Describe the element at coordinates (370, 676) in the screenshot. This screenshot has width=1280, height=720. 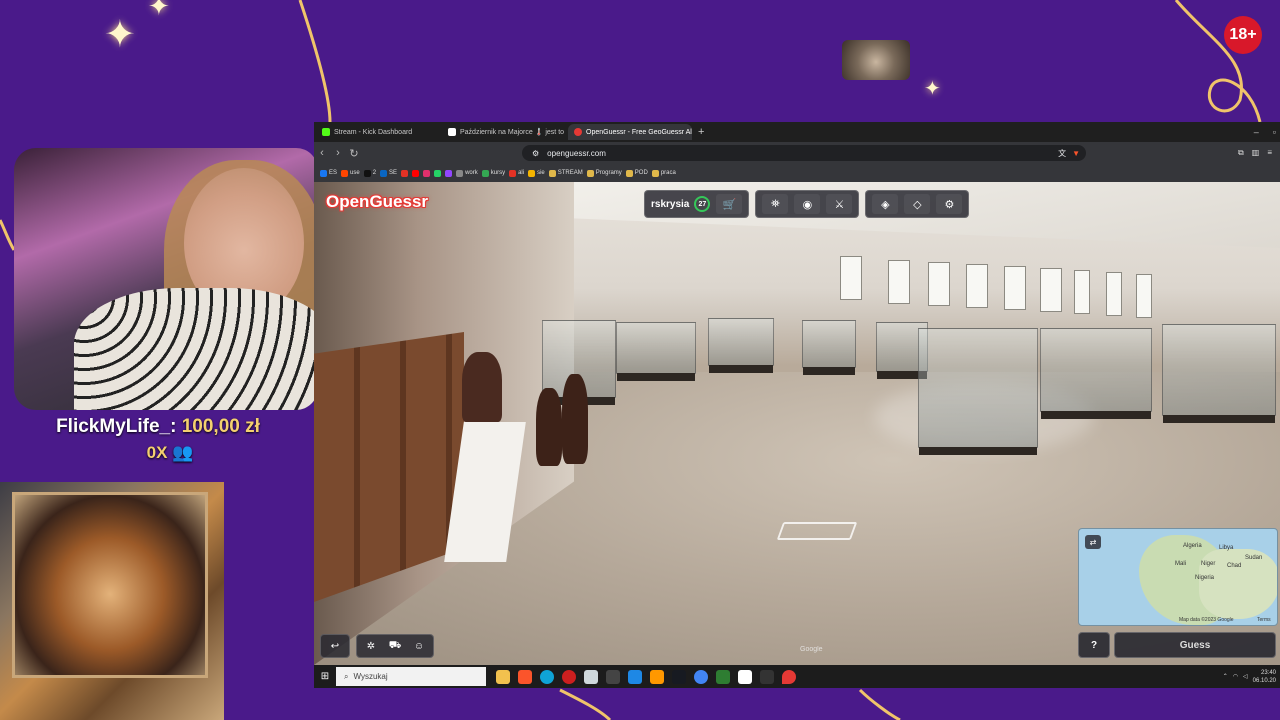
I see `search-placeholder: Wyszukaj` at that location.